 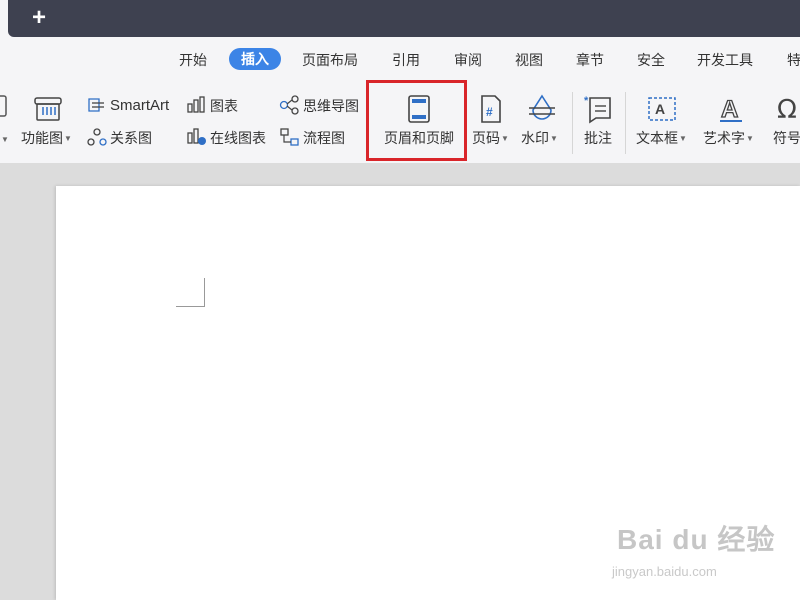 I want to click on function-chart-label: 功能图, so click(x=42, y=138).